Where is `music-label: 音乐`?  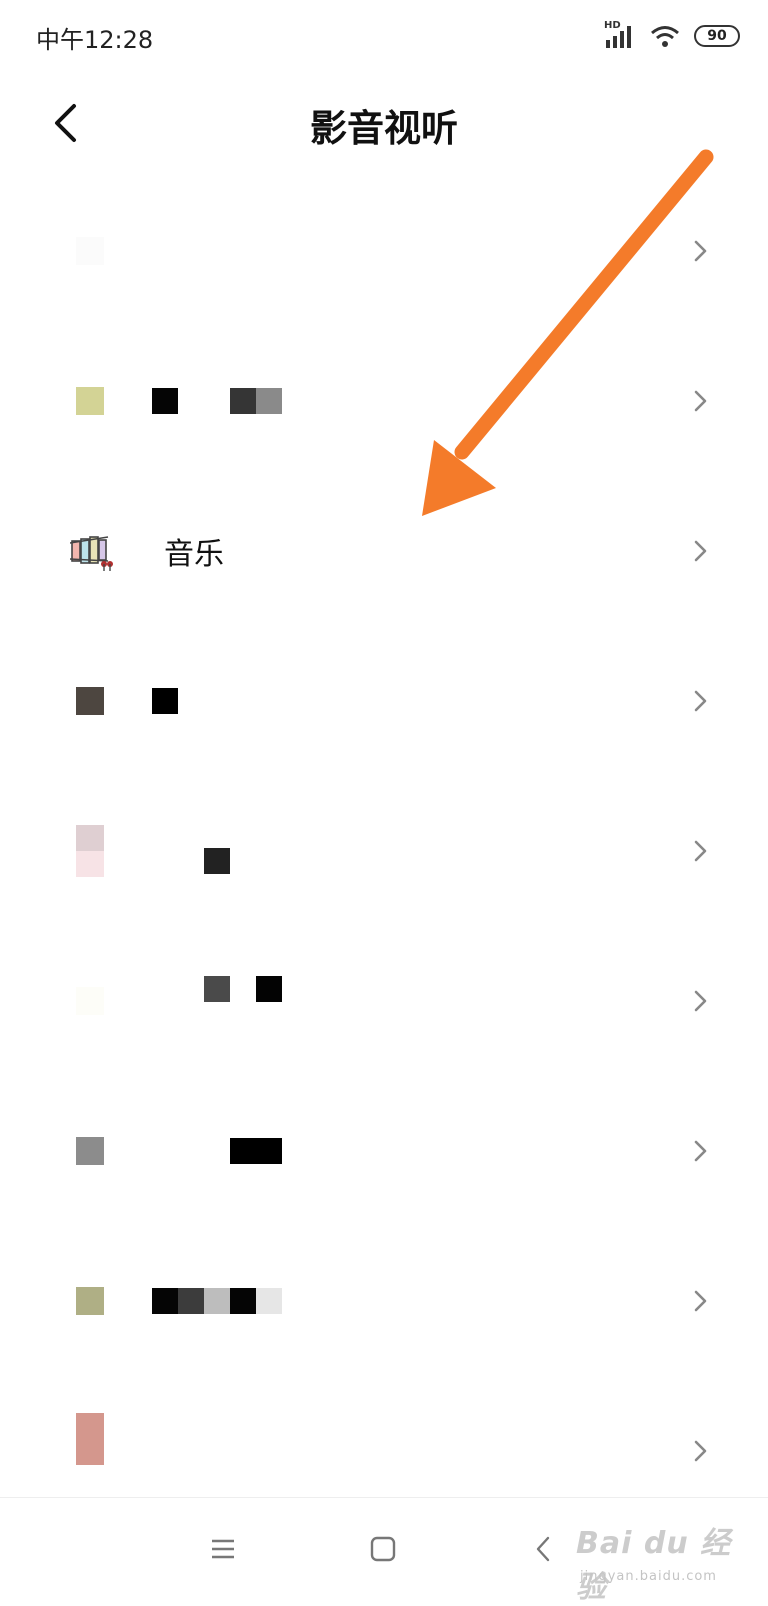
music-label: 音乐 is located at coordinates (194, 554).